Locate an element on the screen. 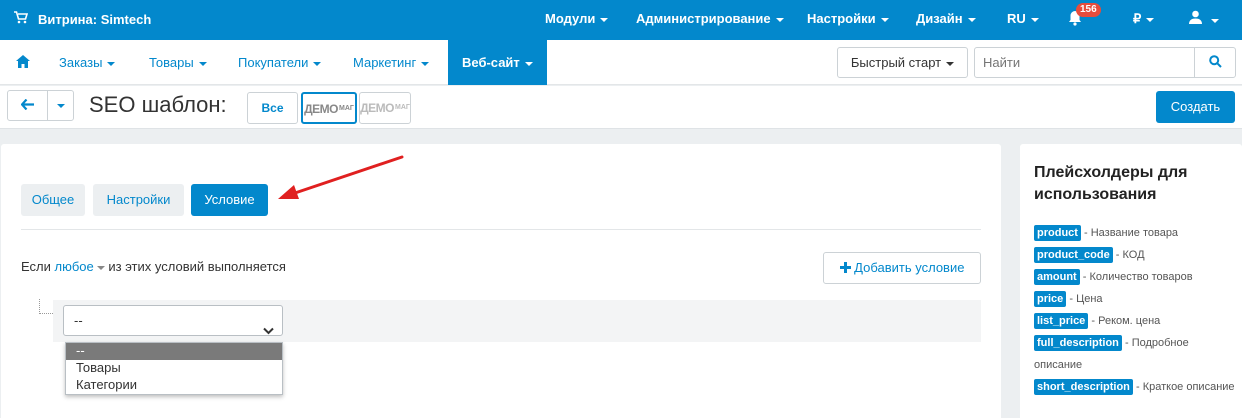 Image resolution: width=1242 pixels, height=418 pixels. nav-item-website: Веб-сайт is located at coordinates (497, 62).